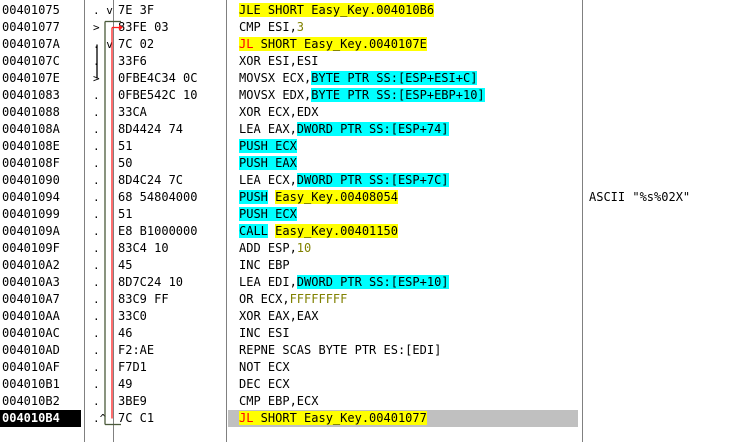  What do you see at coordinates (264, 265) in the screenshot?
I see `instruction-text: INC EBP` at bounding box center [264, 265].